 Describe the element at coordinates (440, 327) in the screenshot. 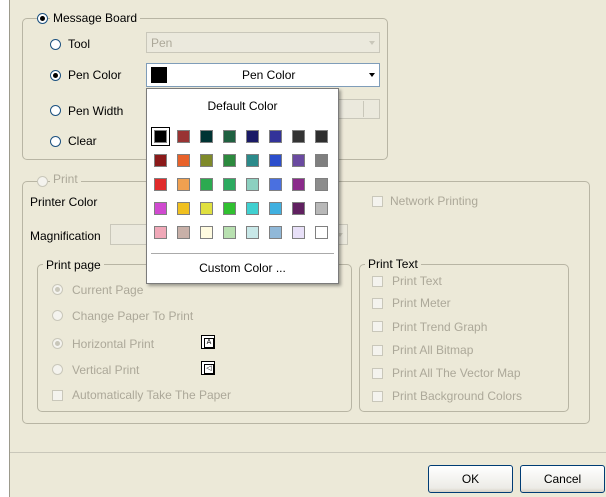

I see `print-trend-graph-label: Print Trend Graph` at that location.